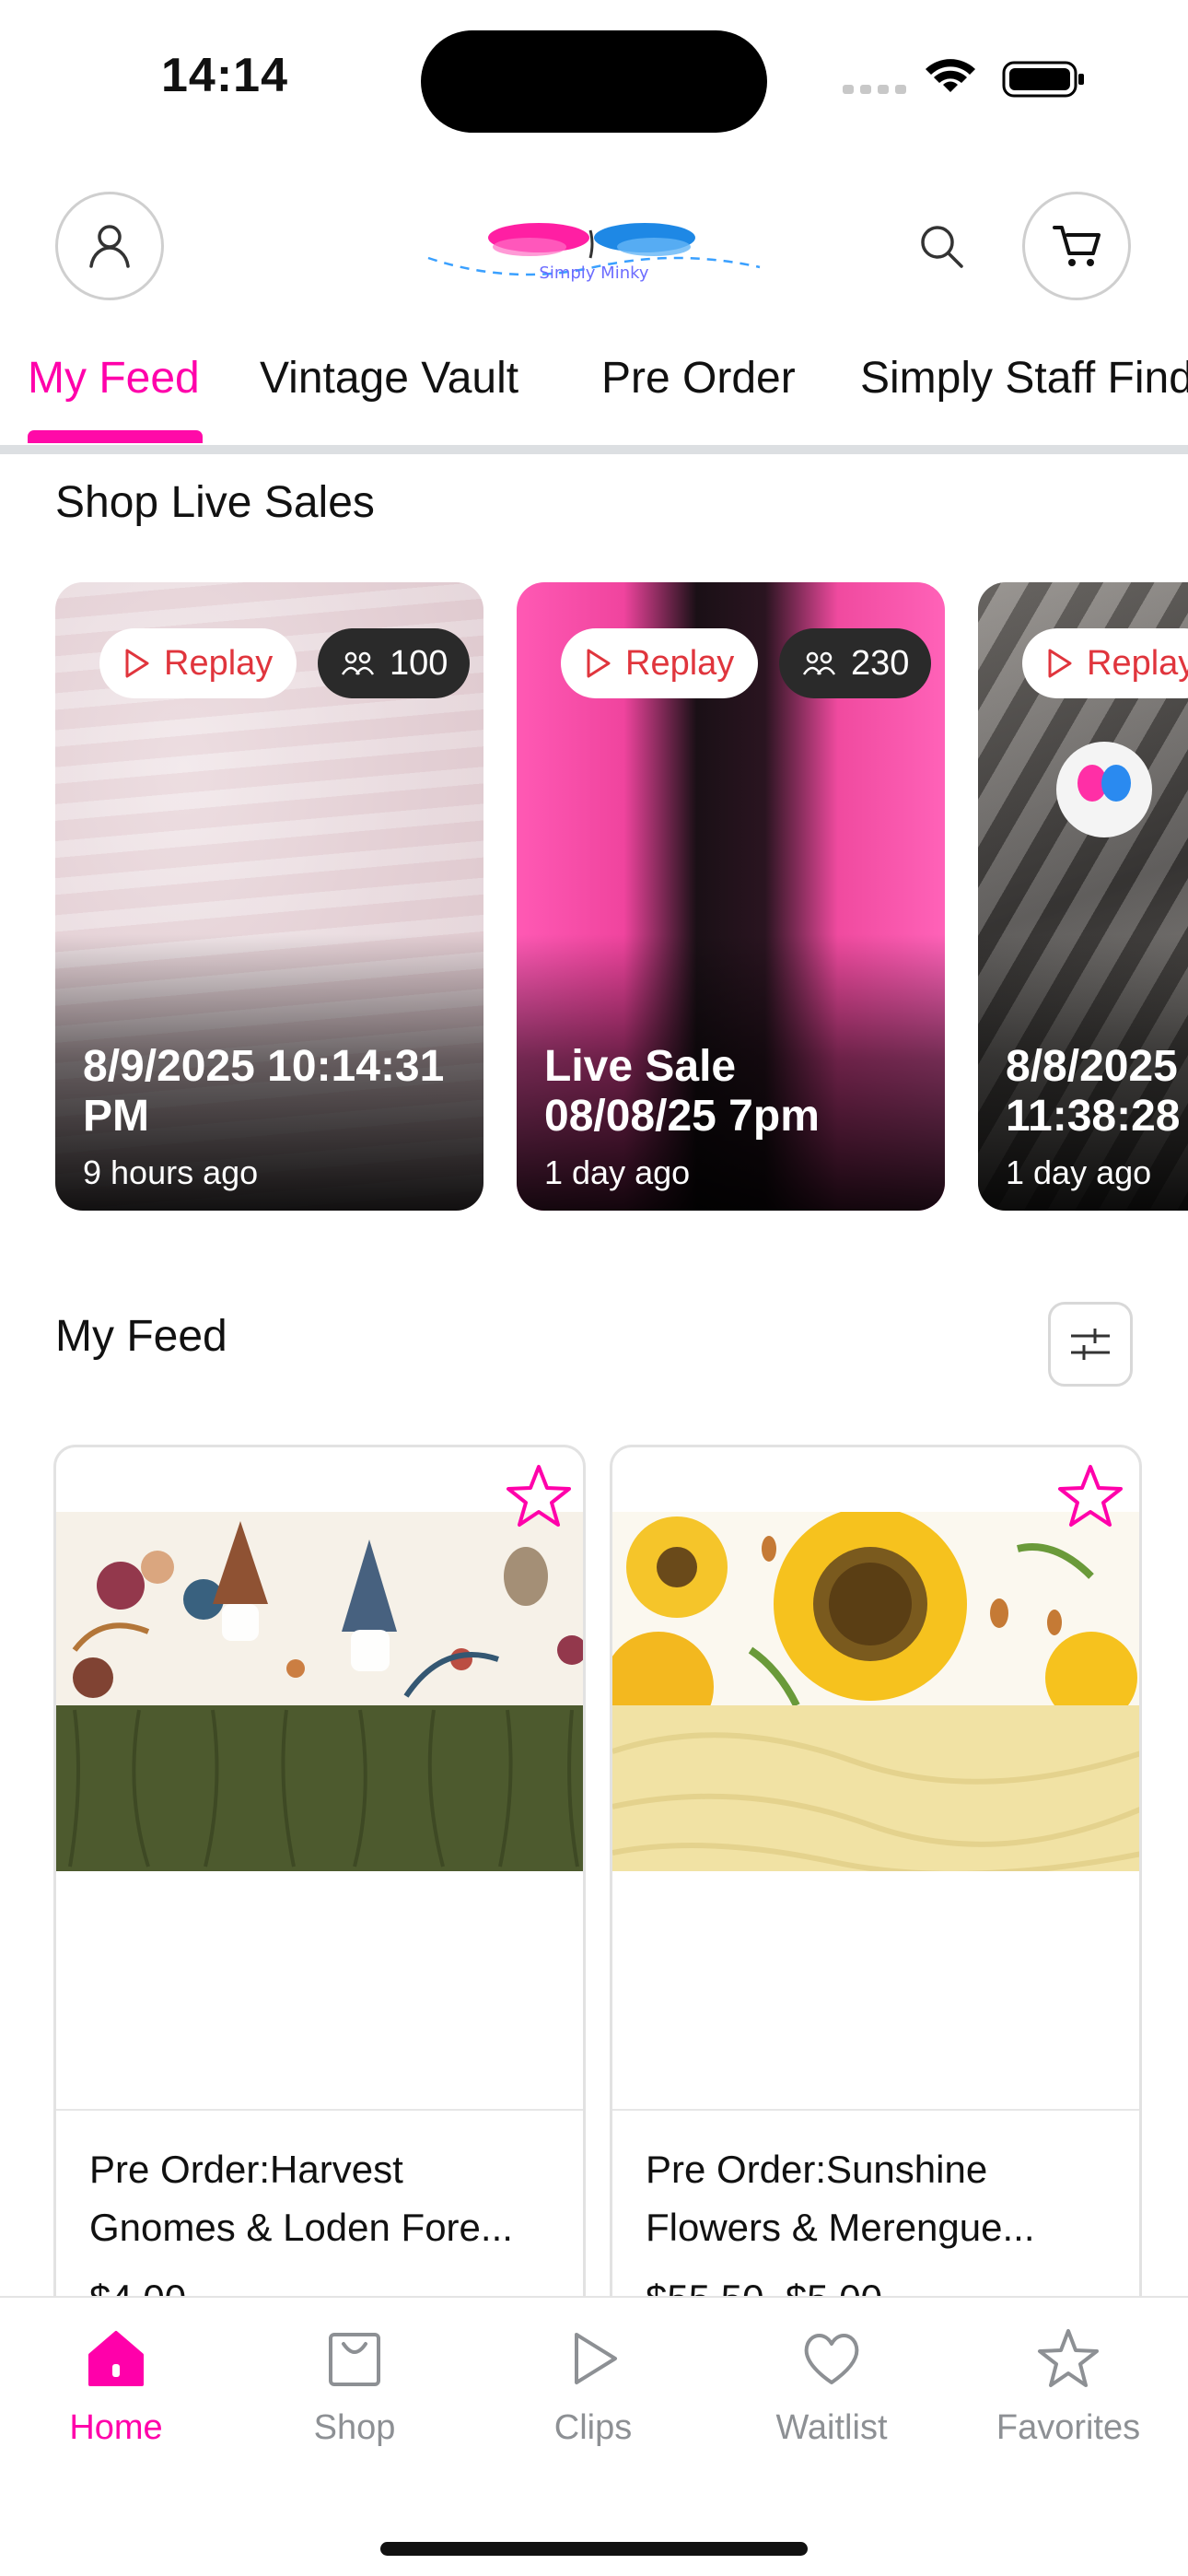 Image resolution: width=1188 pixels, height=2576 pixels. What do you see at coordinates (682, 1091) in the screenshot?
I see `live-sale-title: Live Sale 08/08/25 7pm` at bounding box center [682, 1091].